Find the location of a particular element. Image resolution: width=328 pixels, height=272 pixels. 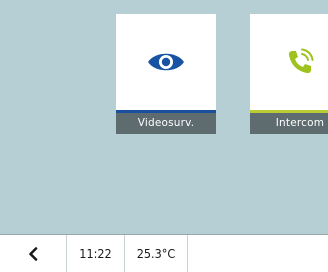

intercom-tile: Intercom is located at coordinates (289, 74).